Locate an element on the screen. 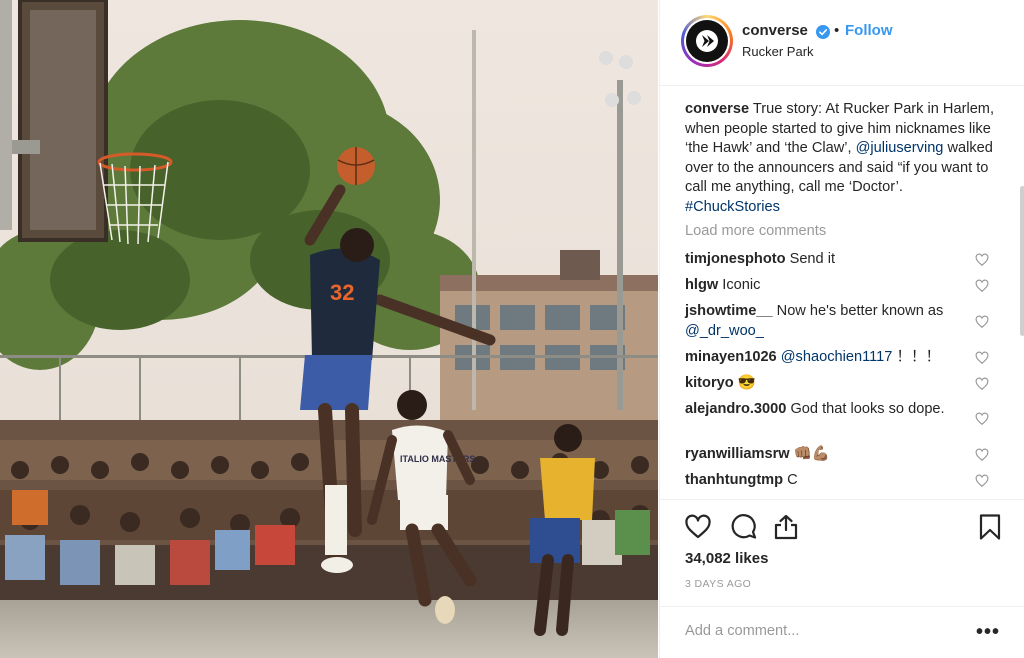 This screenshot has width=1024, height=658. follow-button: Follow is located at coordinates (869, 30).